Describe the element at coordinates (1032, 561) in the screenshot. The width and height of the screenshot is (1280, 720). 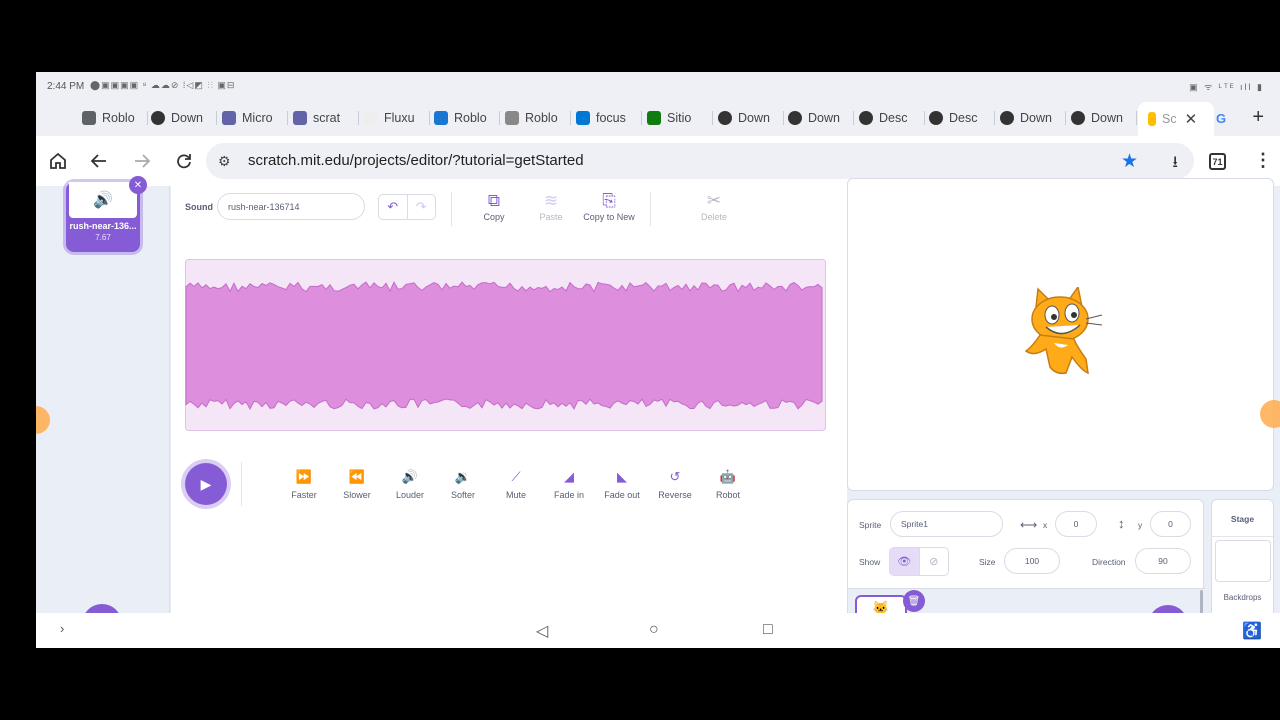
I see `size-input: 100` at that location.